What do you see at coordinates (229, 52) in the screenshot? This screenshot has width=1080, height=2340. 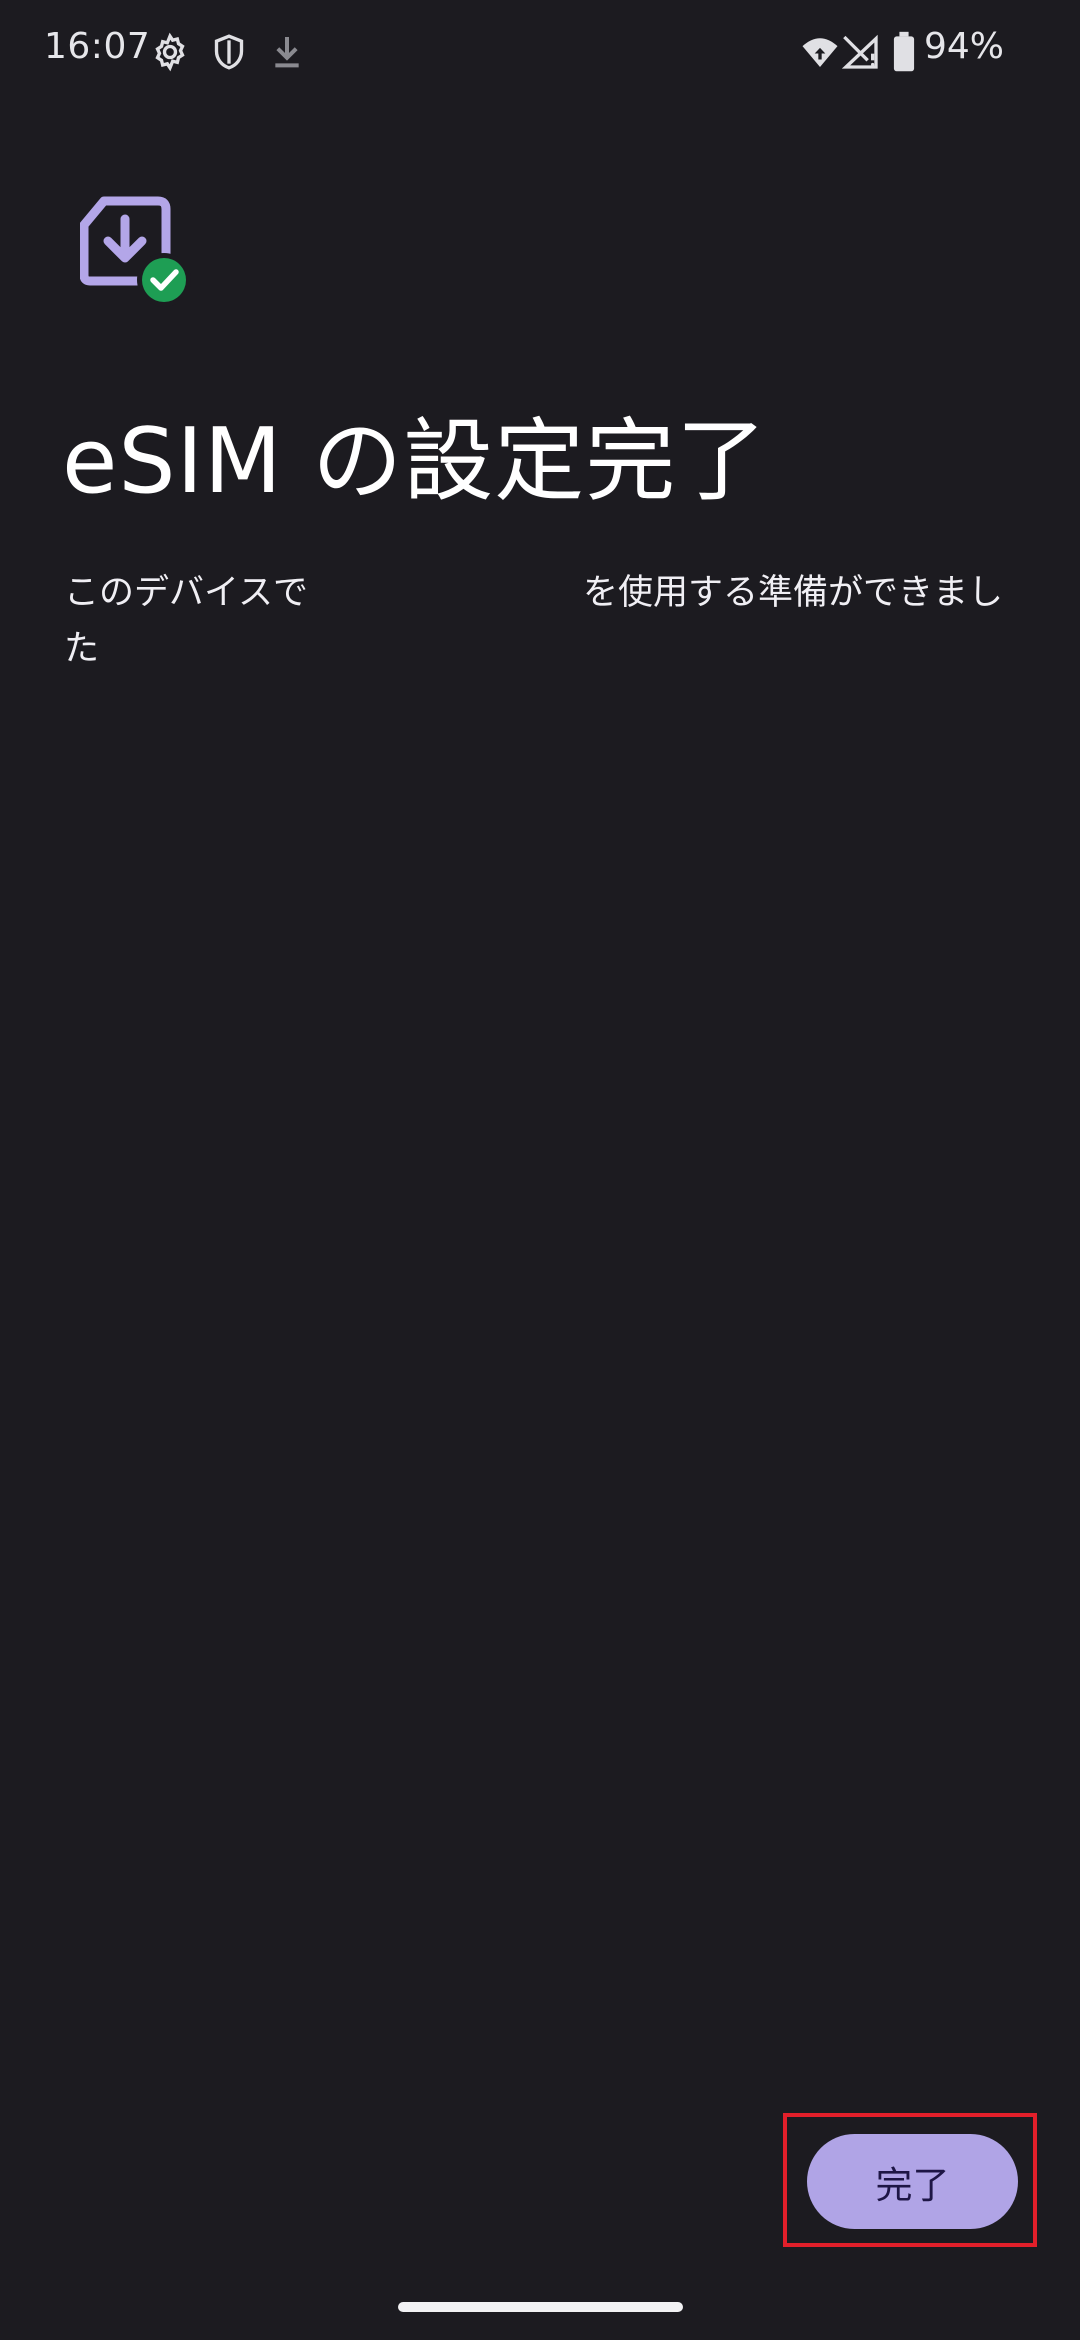 I see `shield-icon` at bounding box center [229, 52].